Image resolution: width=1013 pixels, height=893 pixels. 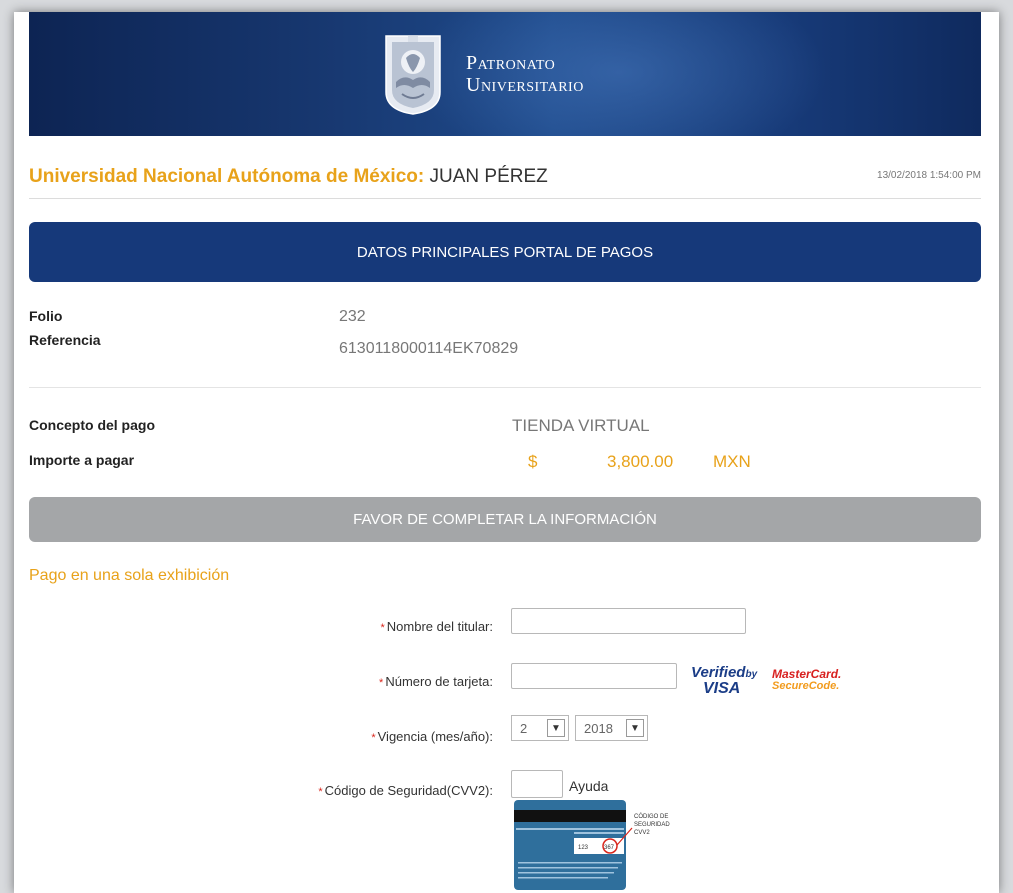 I want to click on cvv-input, so click(x=537, y=784).